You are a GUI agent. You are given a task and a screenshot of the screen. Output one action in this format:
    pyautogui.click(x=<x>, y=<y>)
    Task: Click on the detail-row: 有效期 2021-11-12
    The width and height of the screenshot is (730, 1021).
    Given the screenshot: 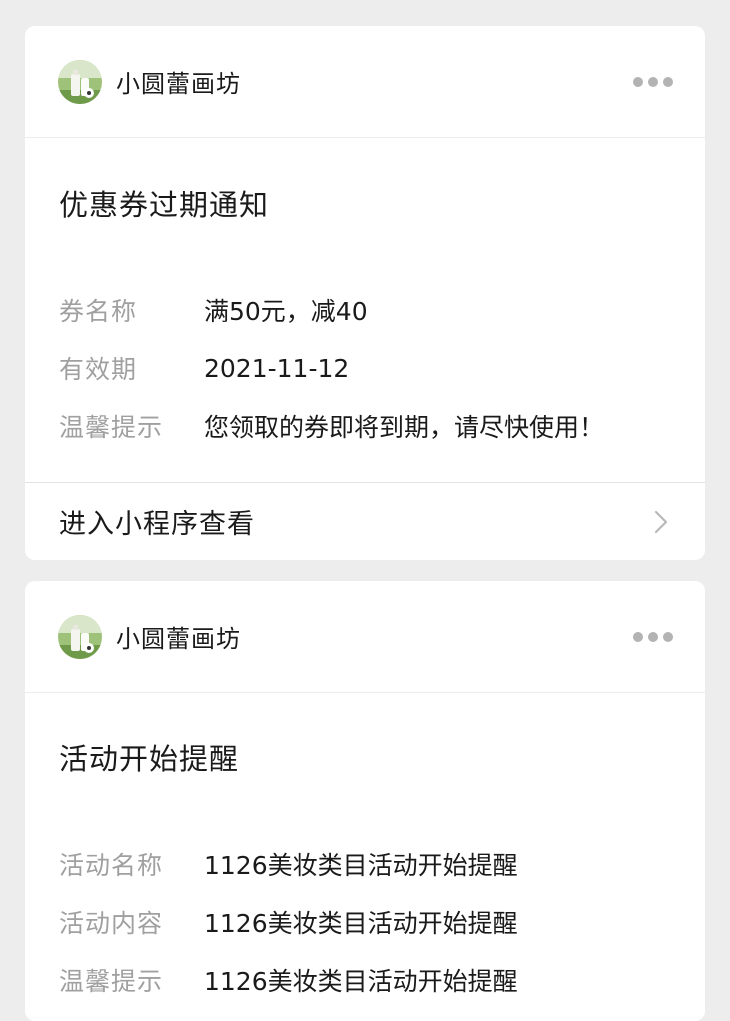 What is the action you would take?
    pyautogui.click(x=367, y=368)
    